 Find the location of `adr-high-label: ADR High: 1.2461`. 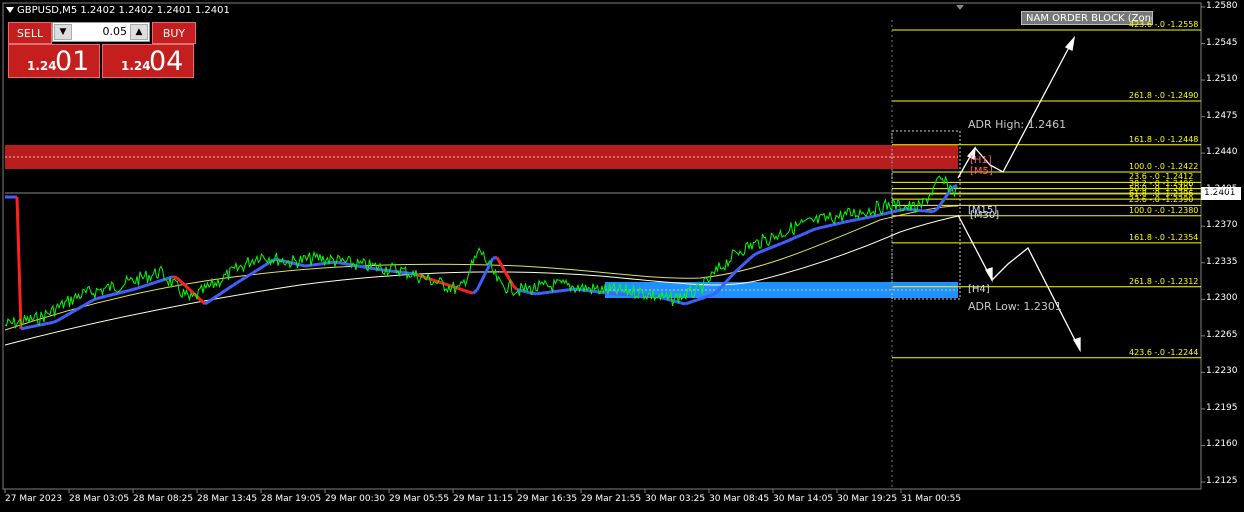

adr-high-label: ADR High: 1.2461 is located at coordinates (1017, 124).